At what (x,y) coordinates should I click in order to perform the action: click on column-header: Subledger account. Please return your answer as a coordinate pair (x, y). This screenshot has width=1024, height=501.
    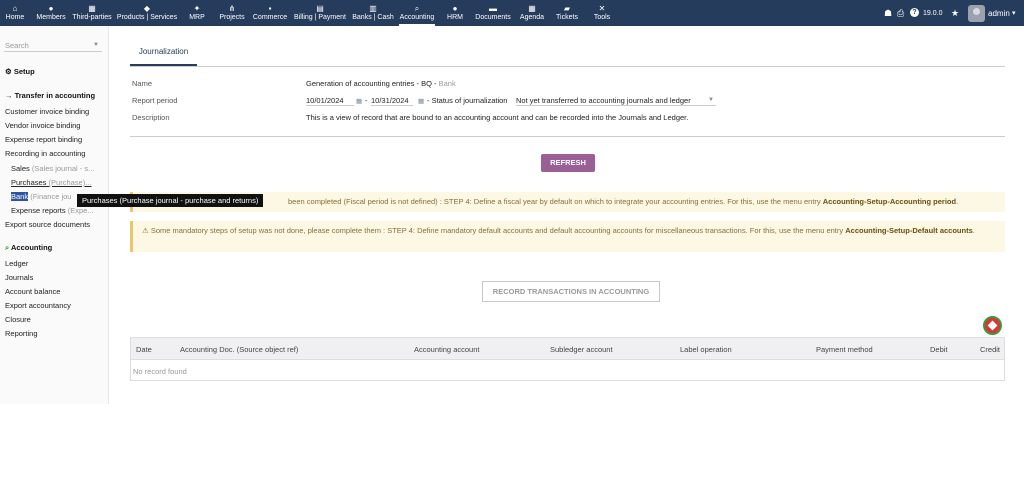
    Looking at the image, I should click on (581, 349).